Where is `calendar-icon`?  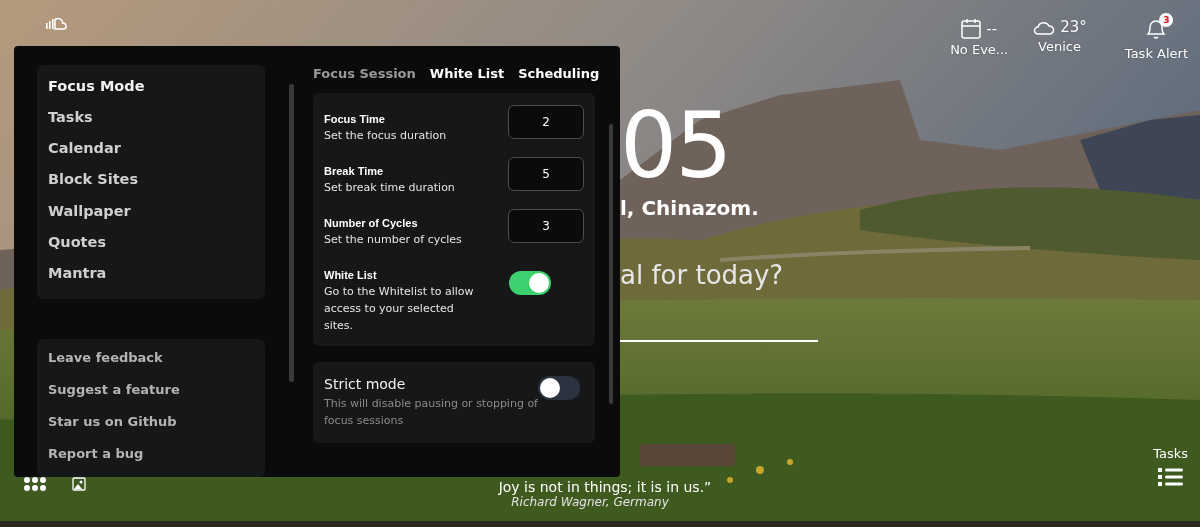 calendar-icon is located at coordinates (971, 28).